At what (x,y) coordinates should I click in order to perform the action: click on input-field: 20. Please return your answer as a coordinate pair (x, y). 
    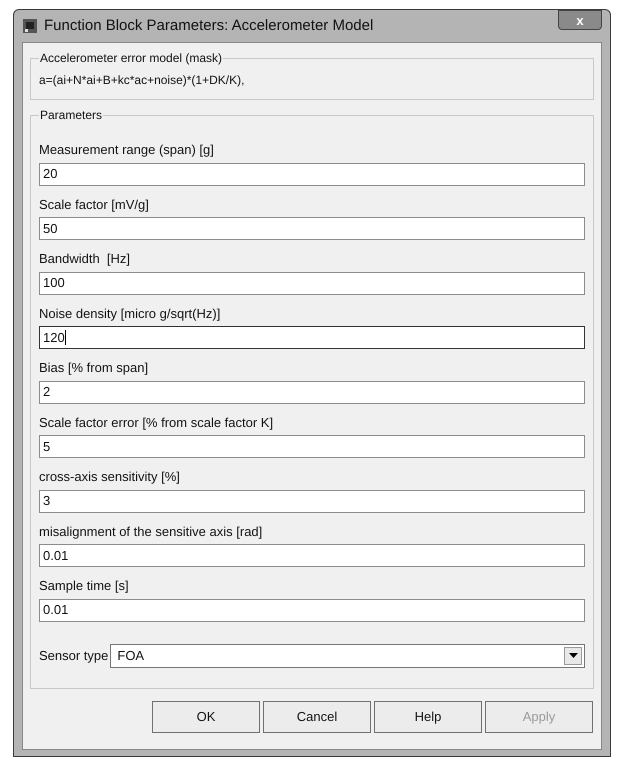
    Looking at the image, I should click on (312, 174).